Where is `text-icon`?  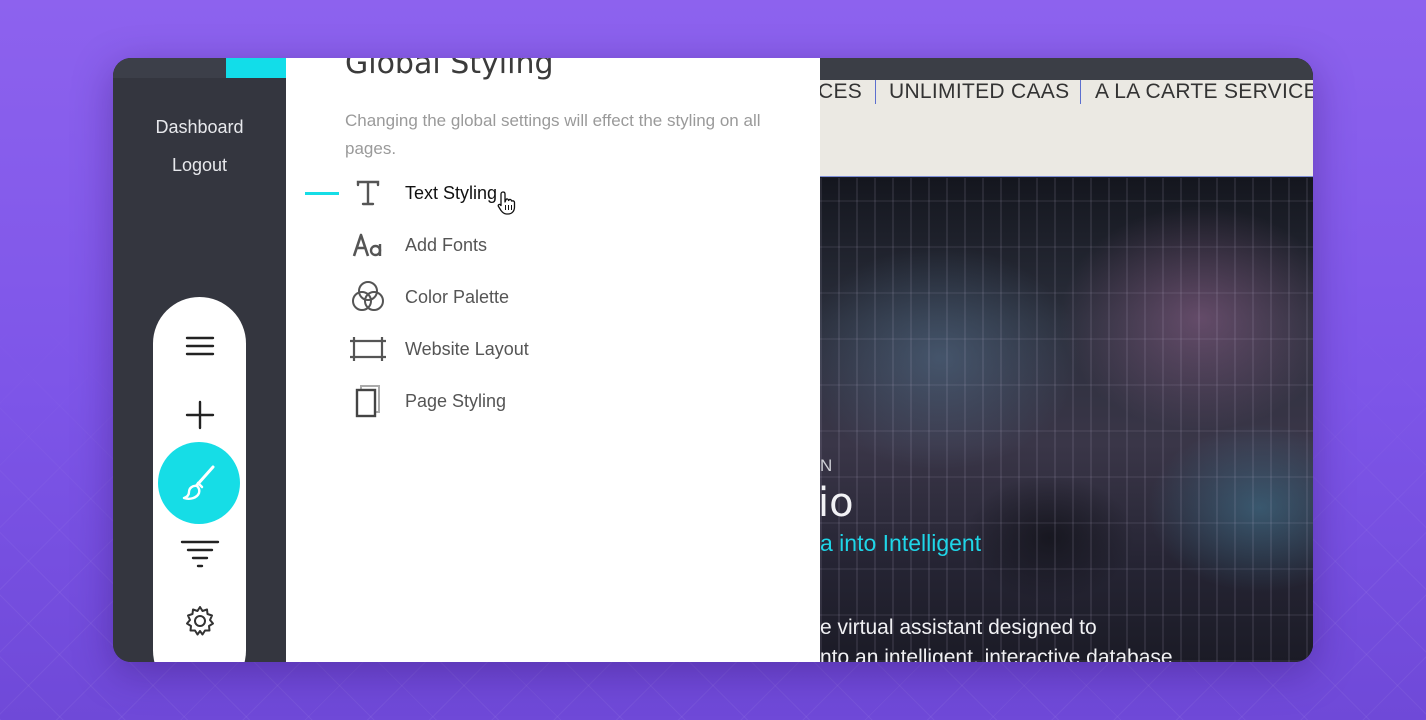 text-icon is located at coordinates (368, 193).